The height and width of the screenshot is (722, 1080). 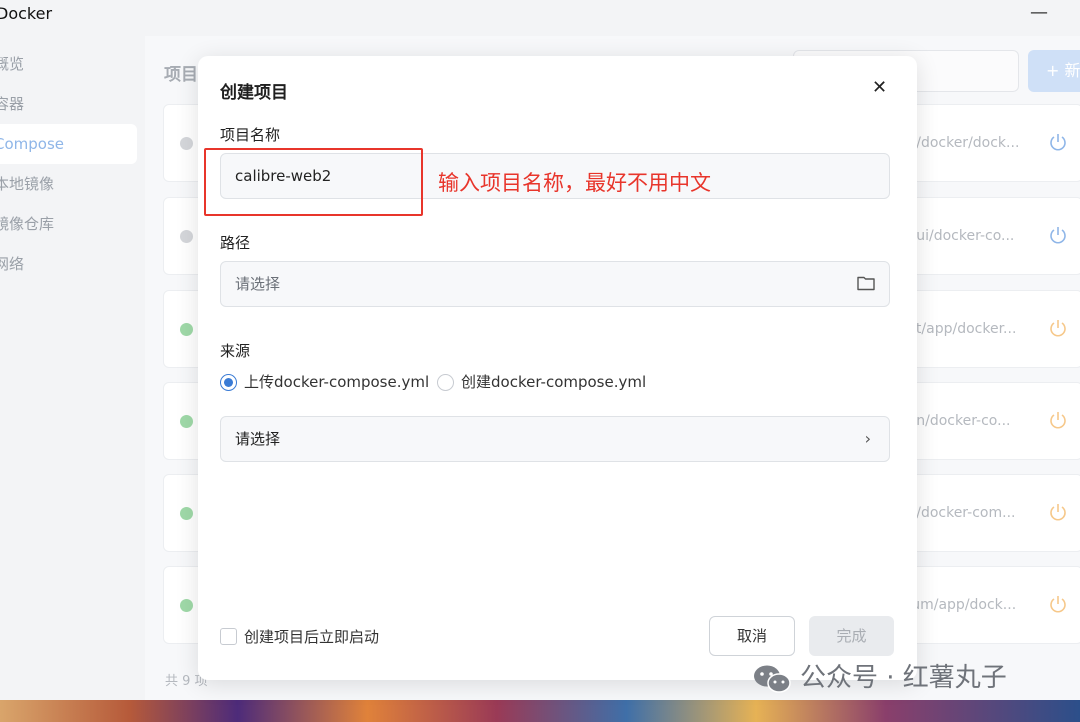 What do you see at coordinates (26, 13) in the screenshot?
I see `app-title: Docker` at bounding box center [26, 13].